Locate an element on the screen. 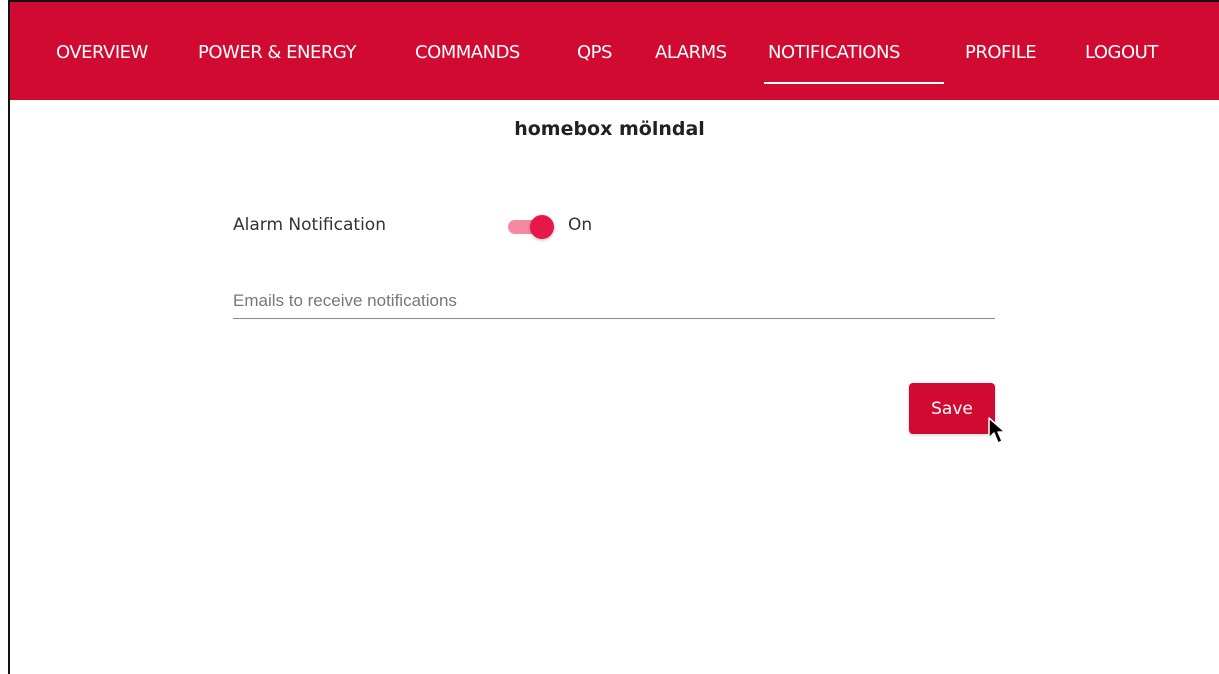  emails-input is located at coordinates (614, 301).